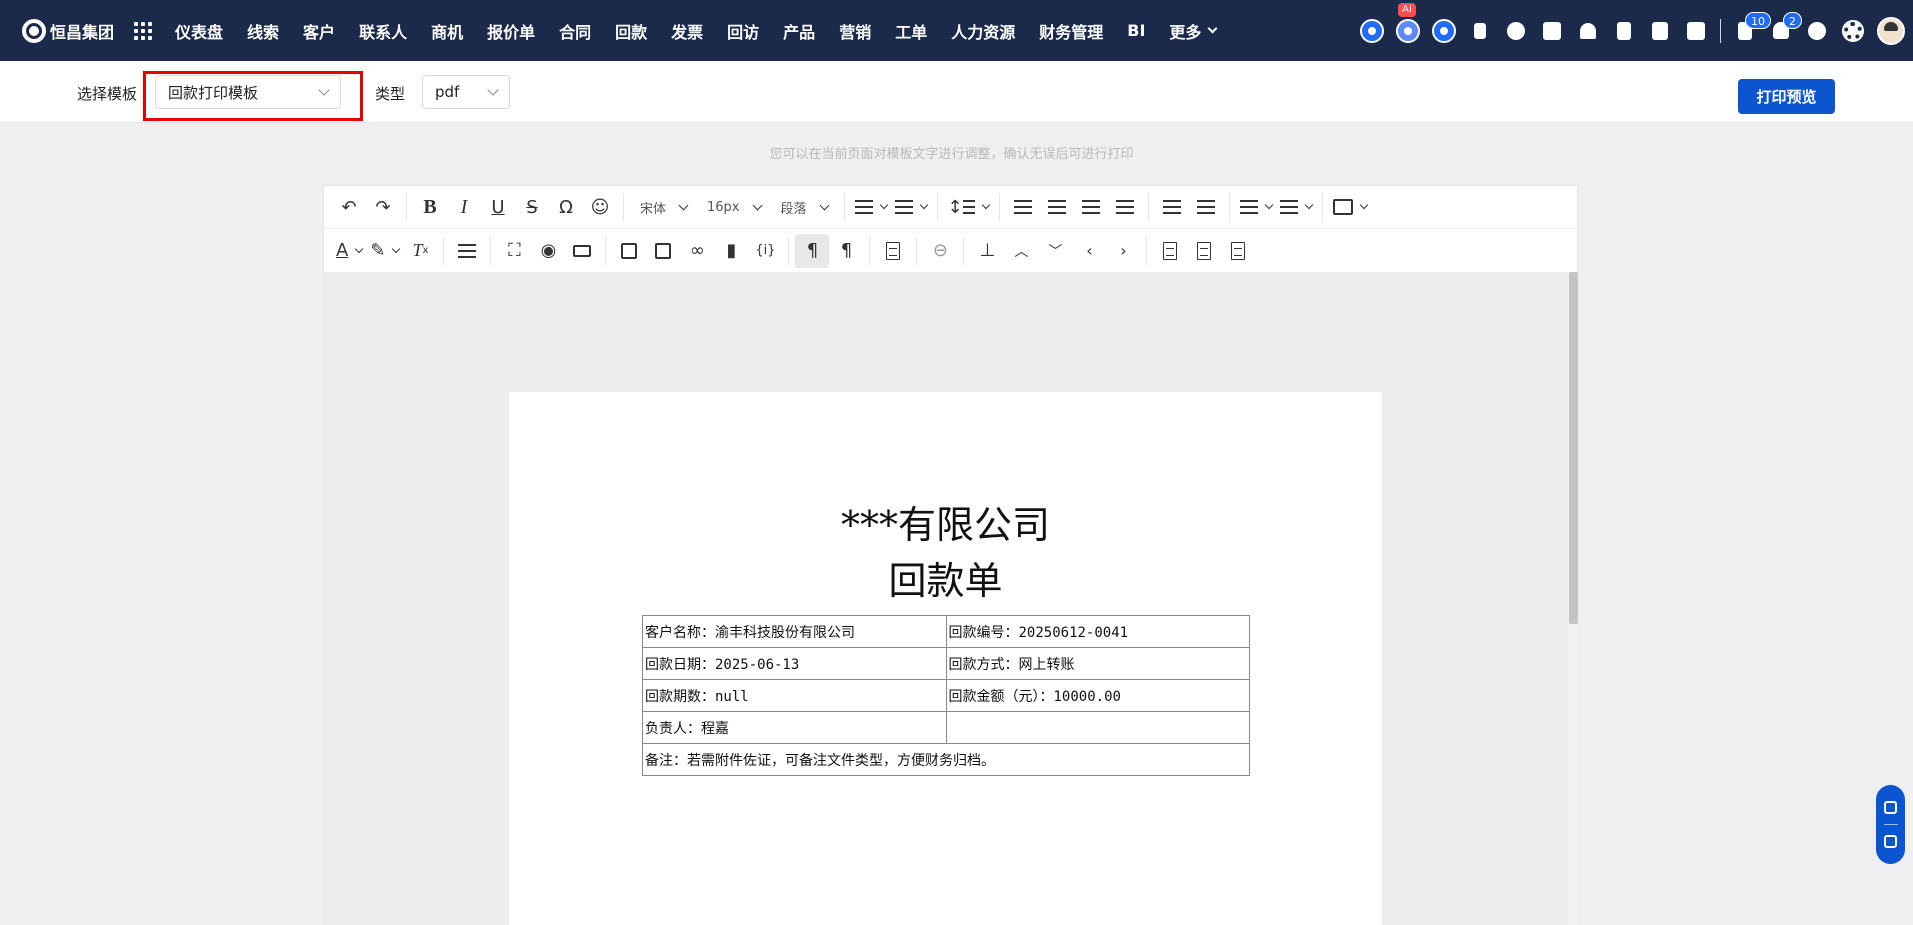 The width and height of the screenshot is (1913, 925). Describe the element at coordinates (1782, 30) in the screenshot. I see `bell-icon: 2` at that location.